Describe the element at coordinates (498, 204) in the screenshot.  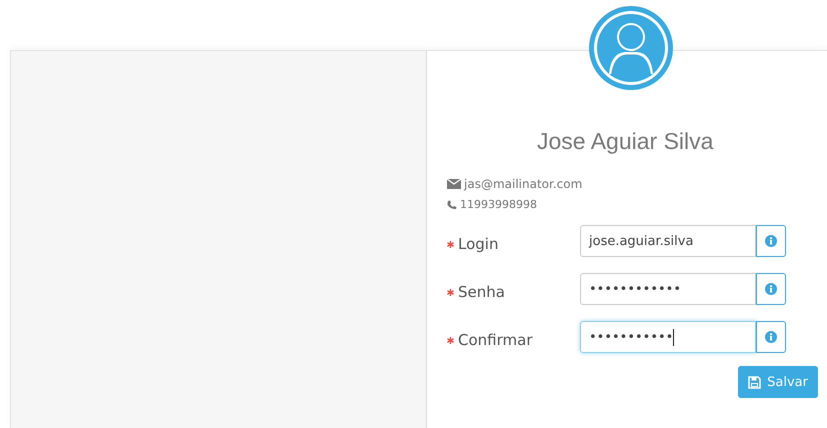
I see `phone-text: 11993998998` at that location.